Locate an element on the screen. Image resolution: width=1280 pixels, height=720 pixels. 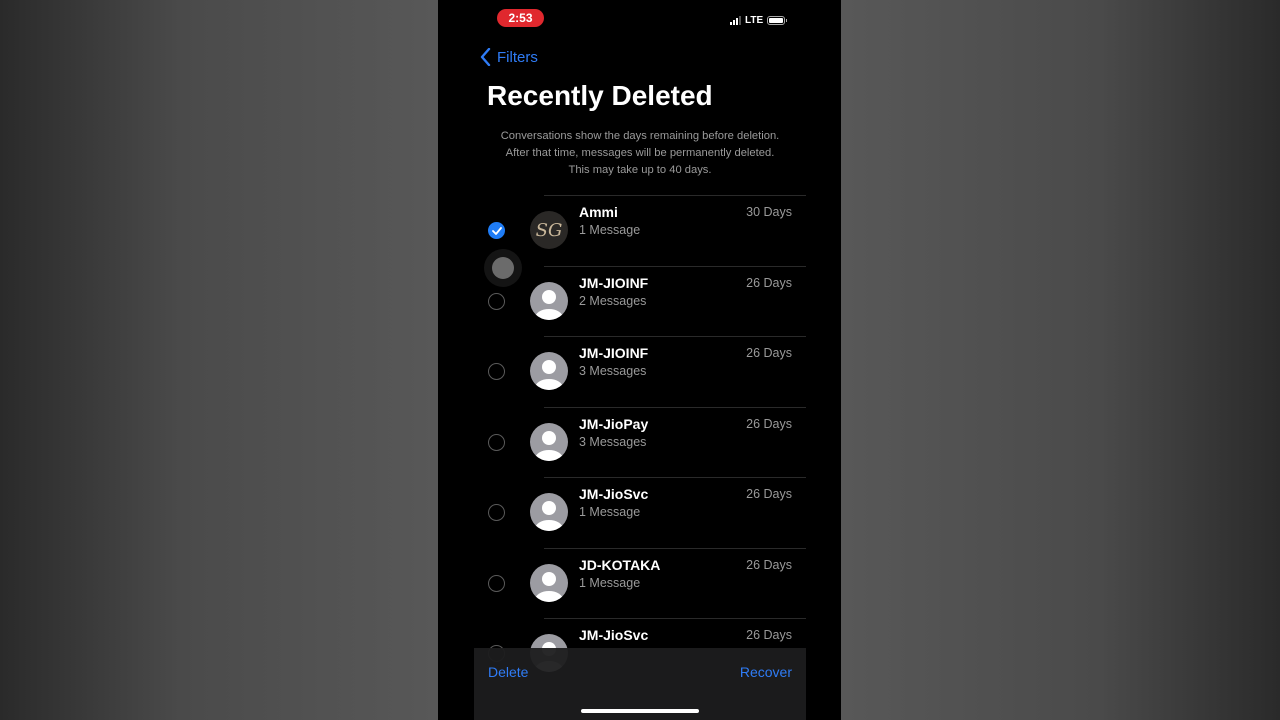
status-icons: LTE is located at coordinates (759, 20).